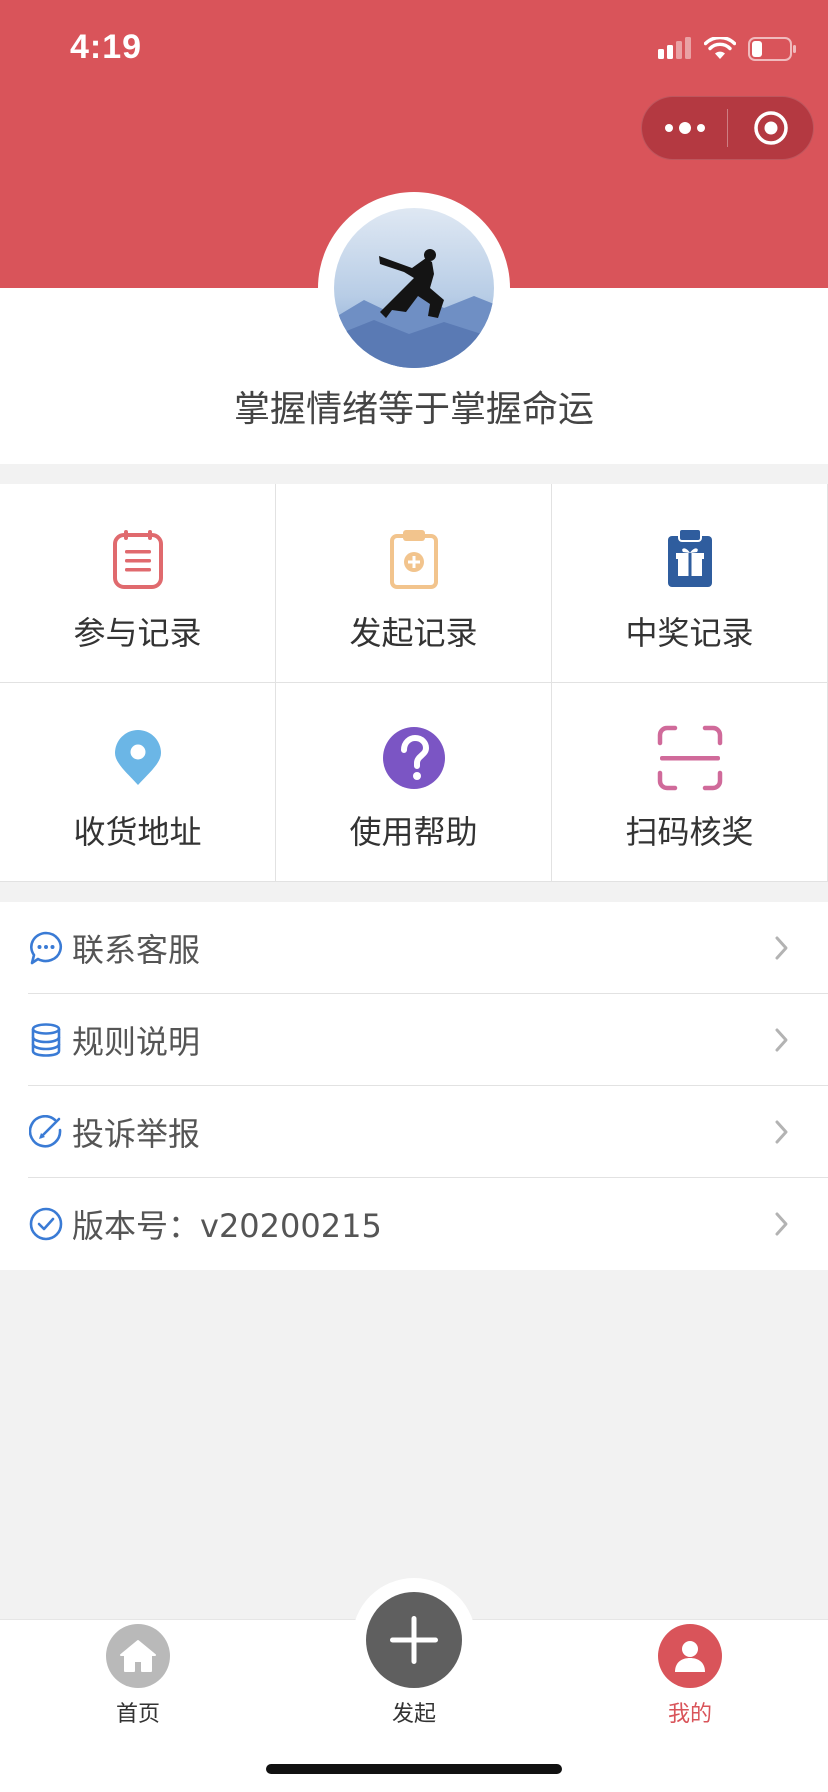  What do you see at coordinates (413, 409) in the screenshot?
I see `user-nickname: 掌握情绪等于掌握命运` at bounding box center [413, 409].